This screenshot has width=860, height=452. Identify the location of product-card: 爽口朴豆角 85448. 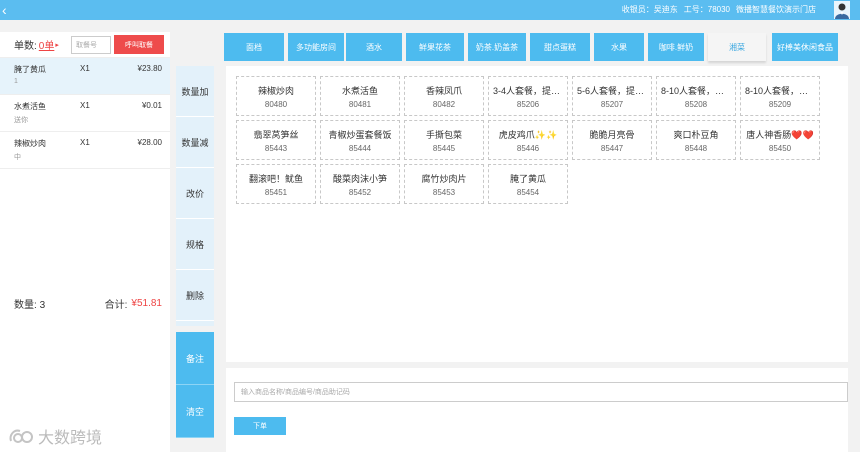
(696, 140).